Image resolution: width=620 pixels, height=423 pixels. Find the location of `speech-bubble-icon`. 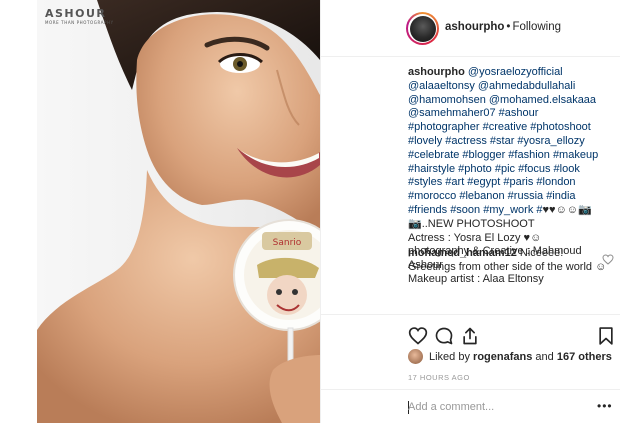

speech-bubble-icon is located at coordinates (444, 336).